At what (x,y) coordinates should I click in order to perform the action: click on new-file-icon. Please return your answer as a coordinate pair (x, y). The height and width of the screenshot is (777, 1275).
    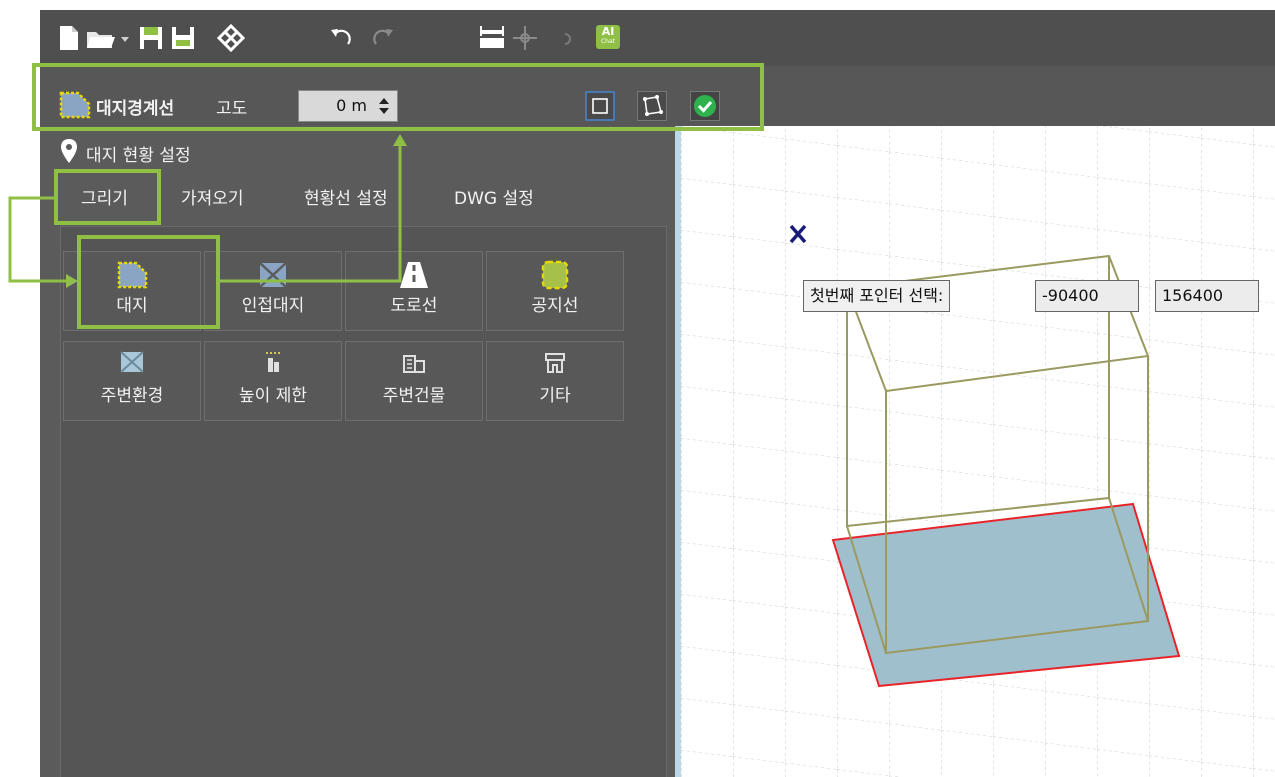
    Looking at the image, I should click on (69, 38).